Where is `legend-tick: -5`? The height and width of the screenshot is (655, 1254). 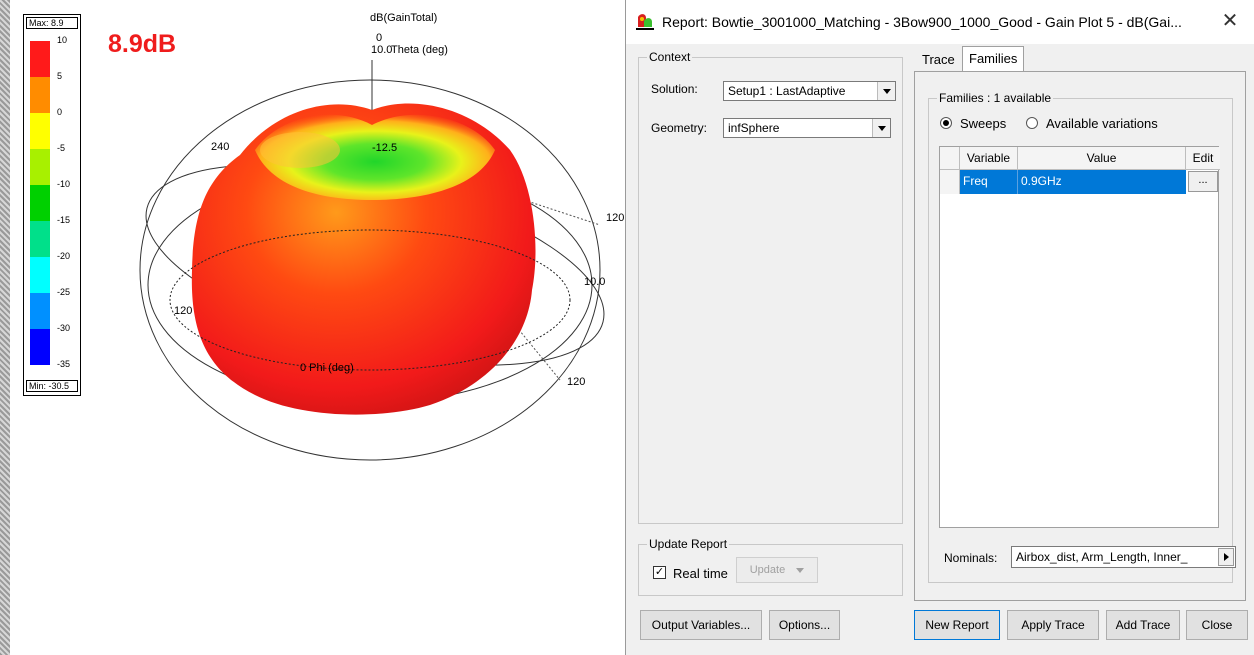
legend-tick: -5 is located at coordinates (61, 148).